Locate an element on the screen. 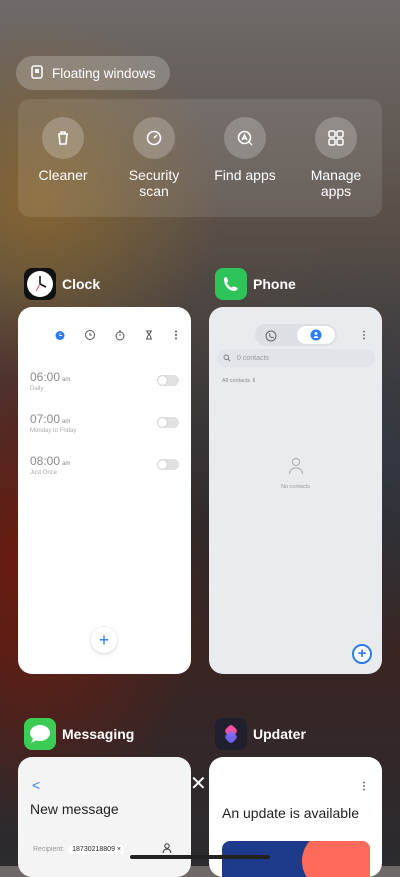 Image resolution: width=400 pixels, height=877 pixels. clock-app-icon is located at coordinates (40, 284).